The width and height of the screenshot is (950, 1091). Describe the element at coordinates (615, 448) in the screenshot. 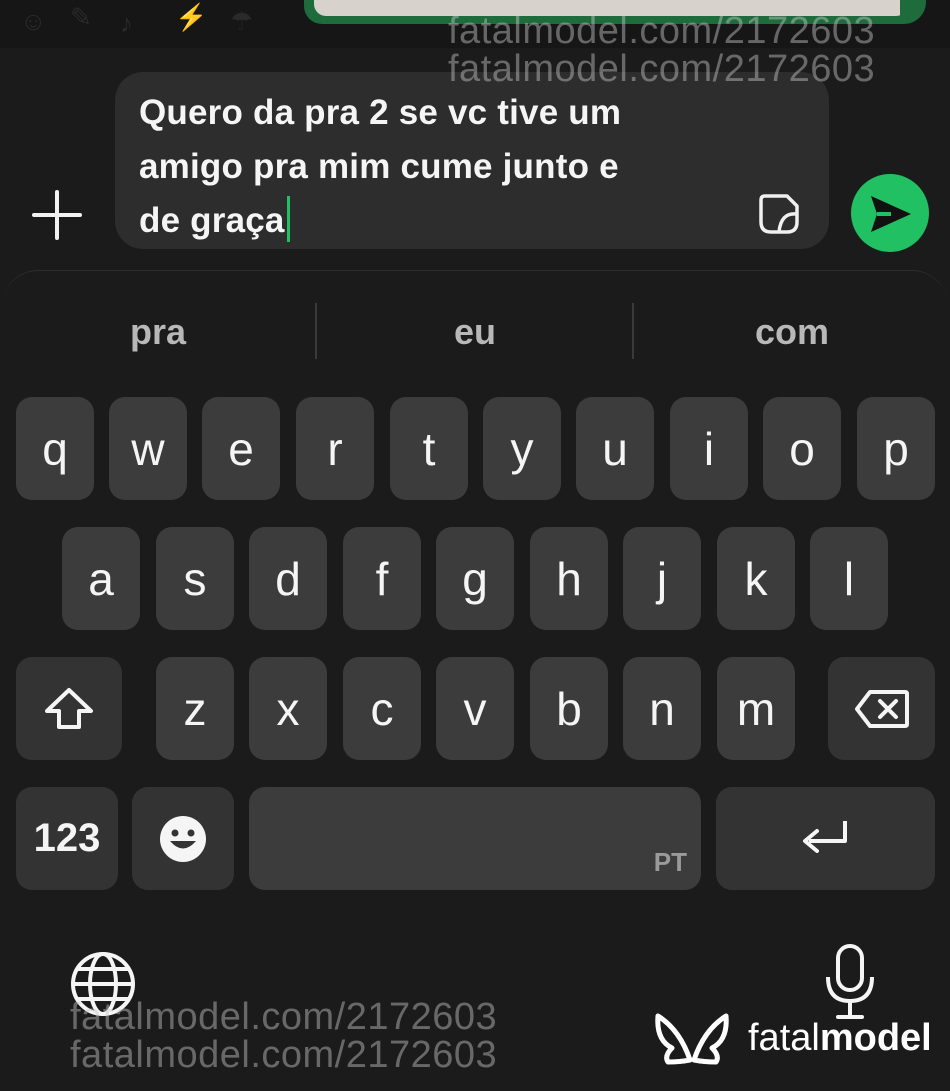

I see `key-u: u` at that location.